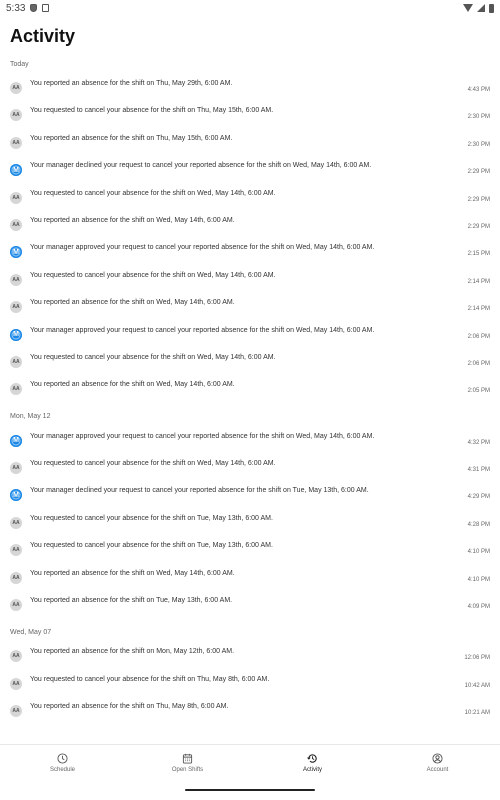  Describe the element at coordinates (437, 766) in the screenshot. I see `nav-account: Account` at that location.